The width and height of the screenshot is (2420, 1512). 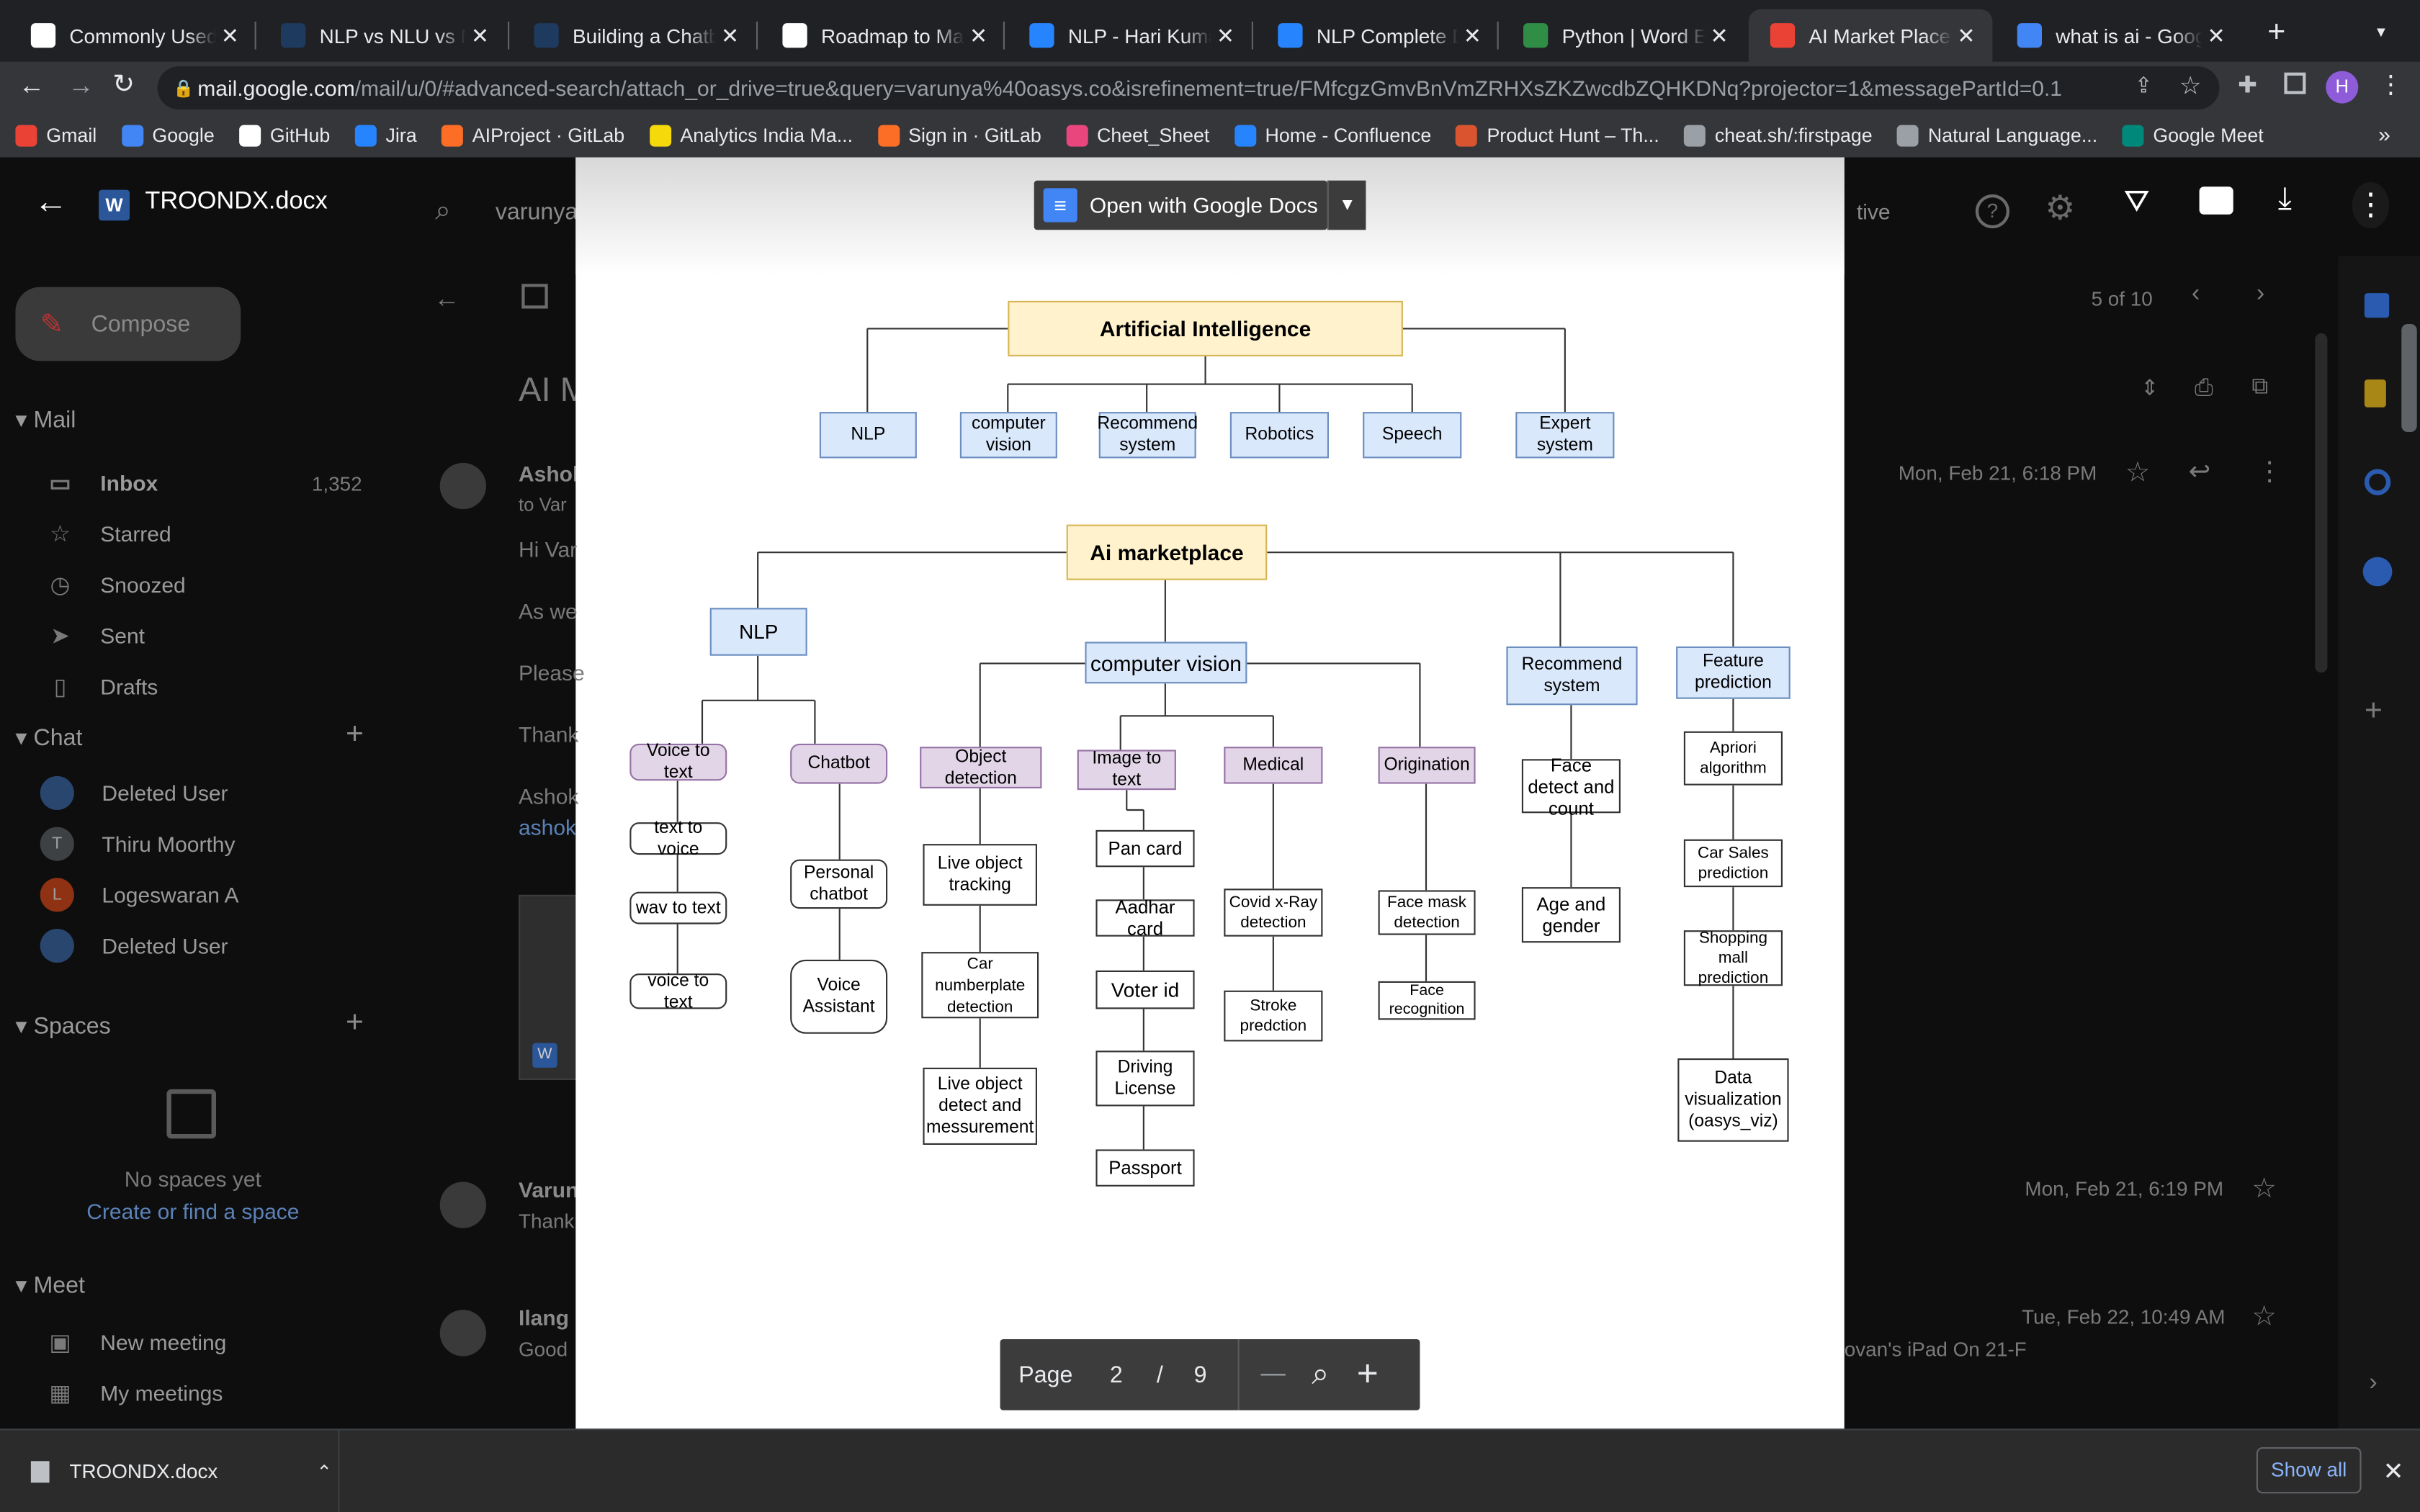 What do you see at coordinates (393, 36) in the screenshot?
I see `tab-title: NLP vs NLU vs NLG` at bounding box center [393, 36].